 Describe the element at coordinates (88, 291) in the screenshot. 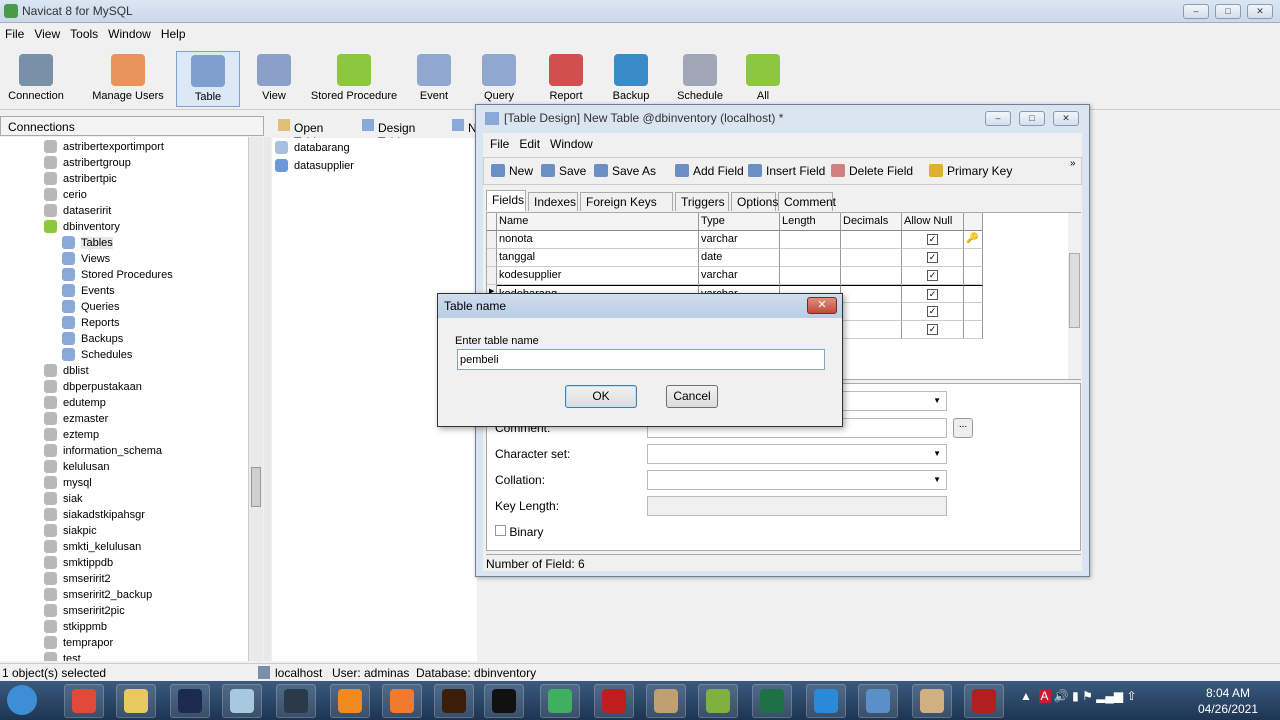

I see `tree-item: Events` at that location.